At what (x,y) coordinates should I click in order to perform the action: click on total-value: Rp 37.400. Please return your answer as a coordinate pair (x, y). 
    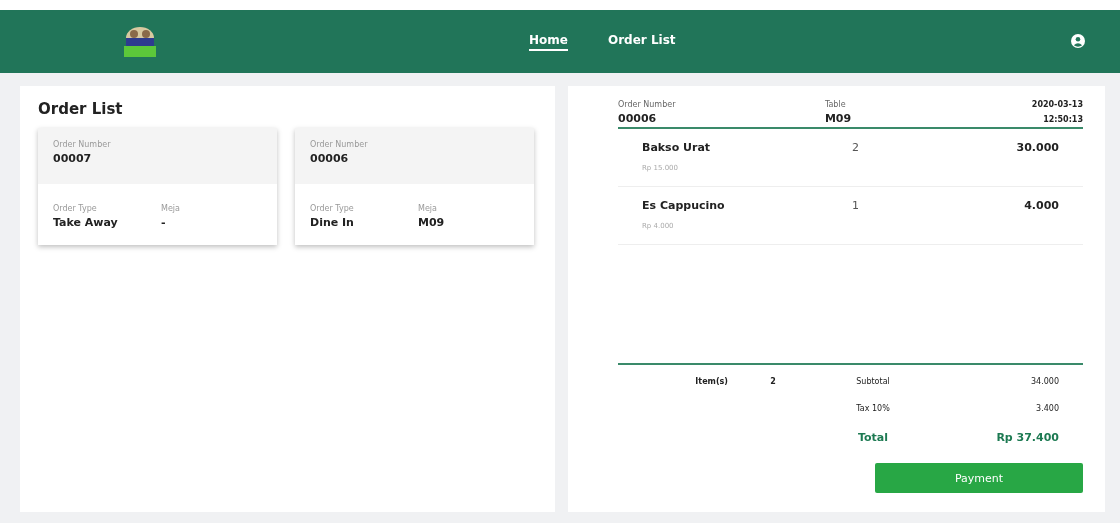
    Looking at the image, I should click on (1027, 437).